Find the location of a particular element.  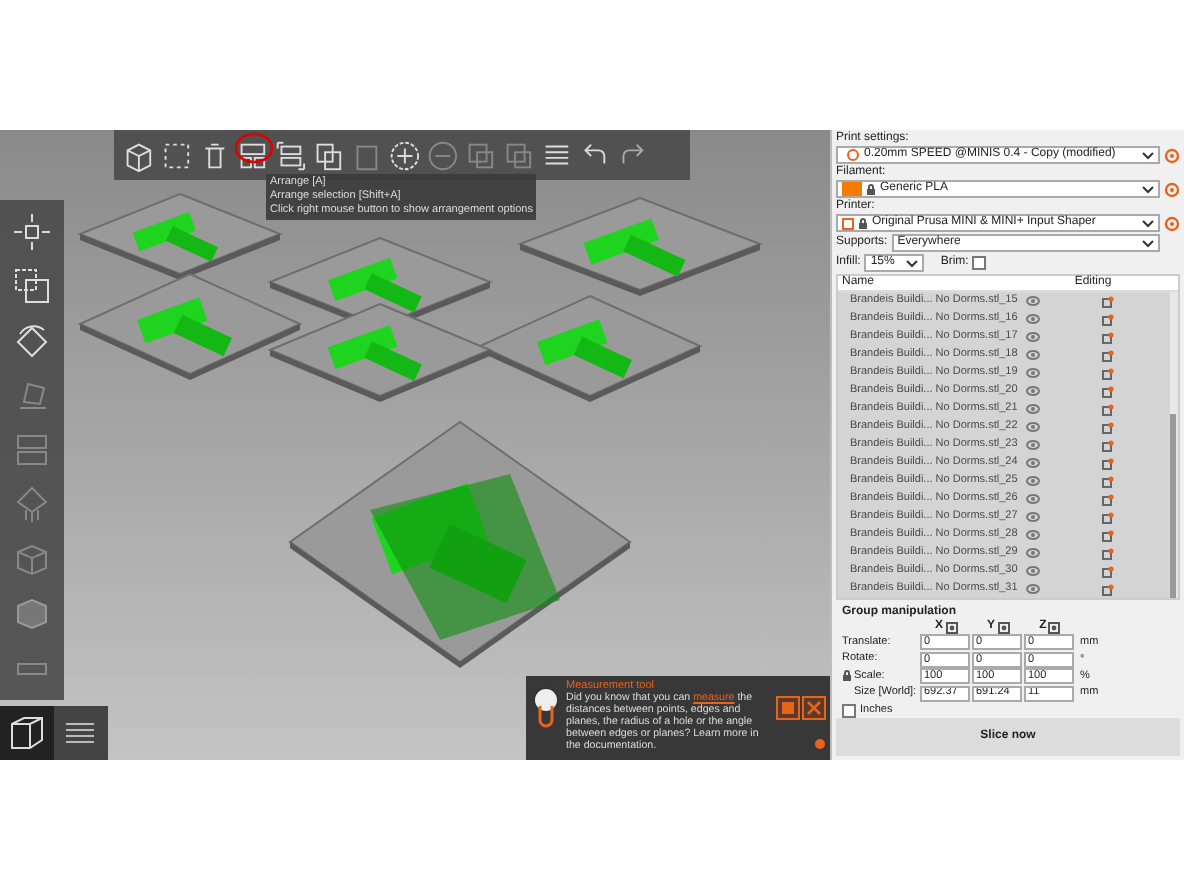

inches-checkbox is located at coordinates (849, 710).